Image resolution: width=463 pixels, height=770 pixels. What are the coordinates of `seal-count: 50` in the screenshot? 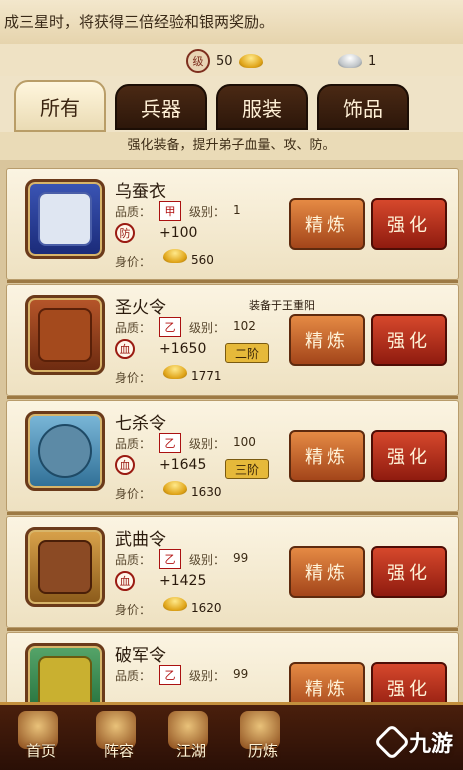 It's located at (224, 61).